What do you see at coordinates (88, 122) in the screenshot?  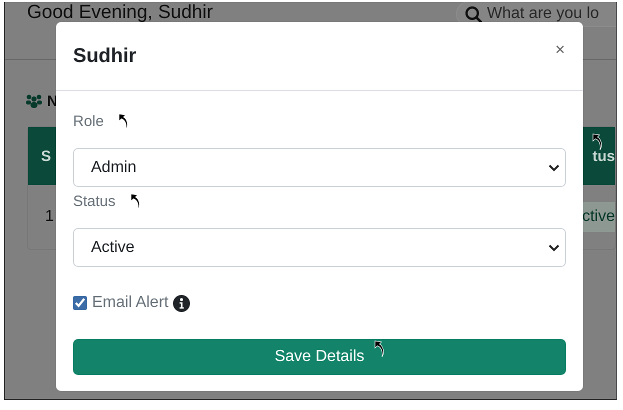 I see `field-label: Role` at bounding box center [88, 122].